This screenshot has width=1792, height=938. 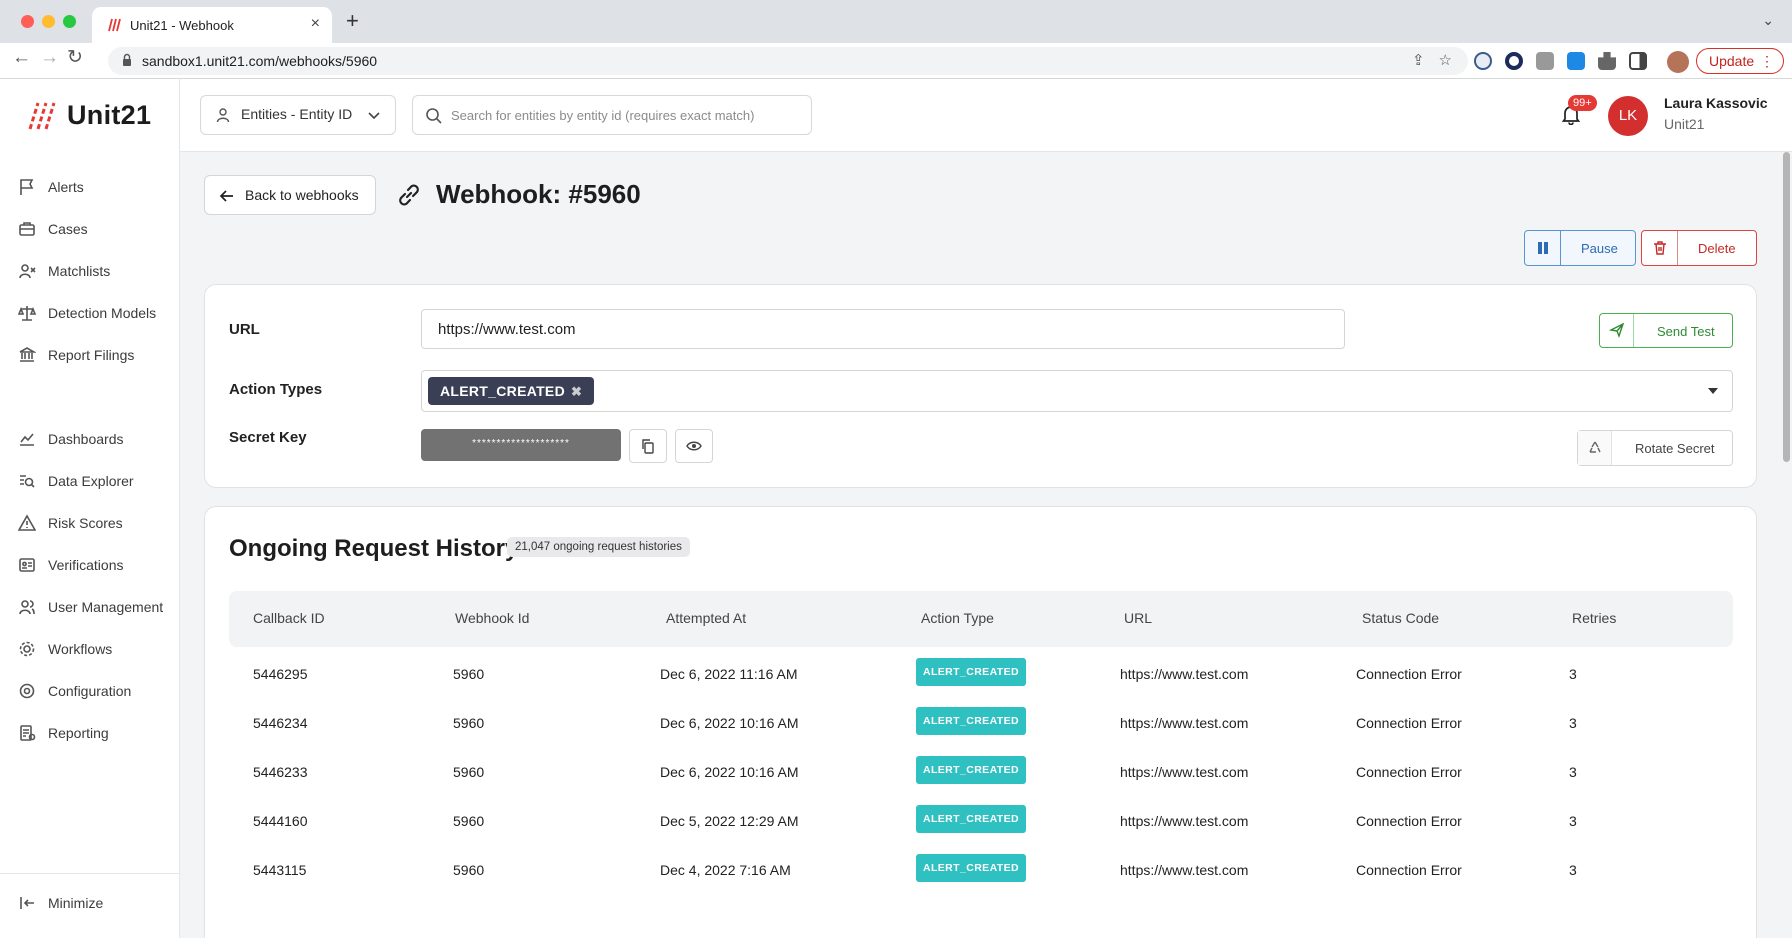 I want to click on sidebar-item-verifications: Verifications, so click(x=70, y=565).